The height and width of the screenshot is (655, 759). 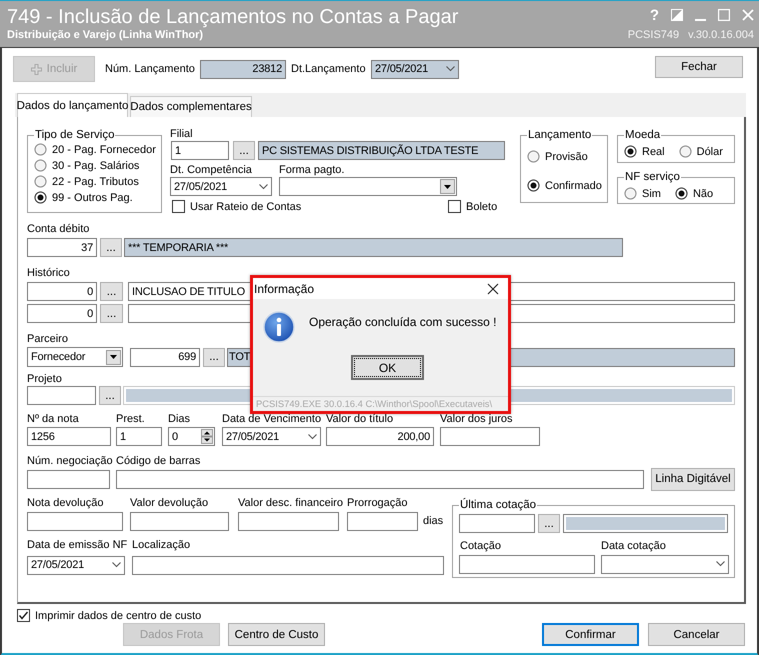 I want to click on field-label: Forma pagto., so click(x=312, y=170).